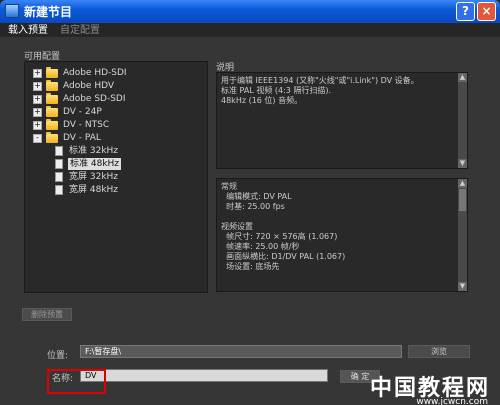 Image resolution: width=500 pixels, height=405 pixels. Describe the element at coordinates (94, 151) in the screenshot. I see `tree-item-label: 标准 32kHz` at that location.